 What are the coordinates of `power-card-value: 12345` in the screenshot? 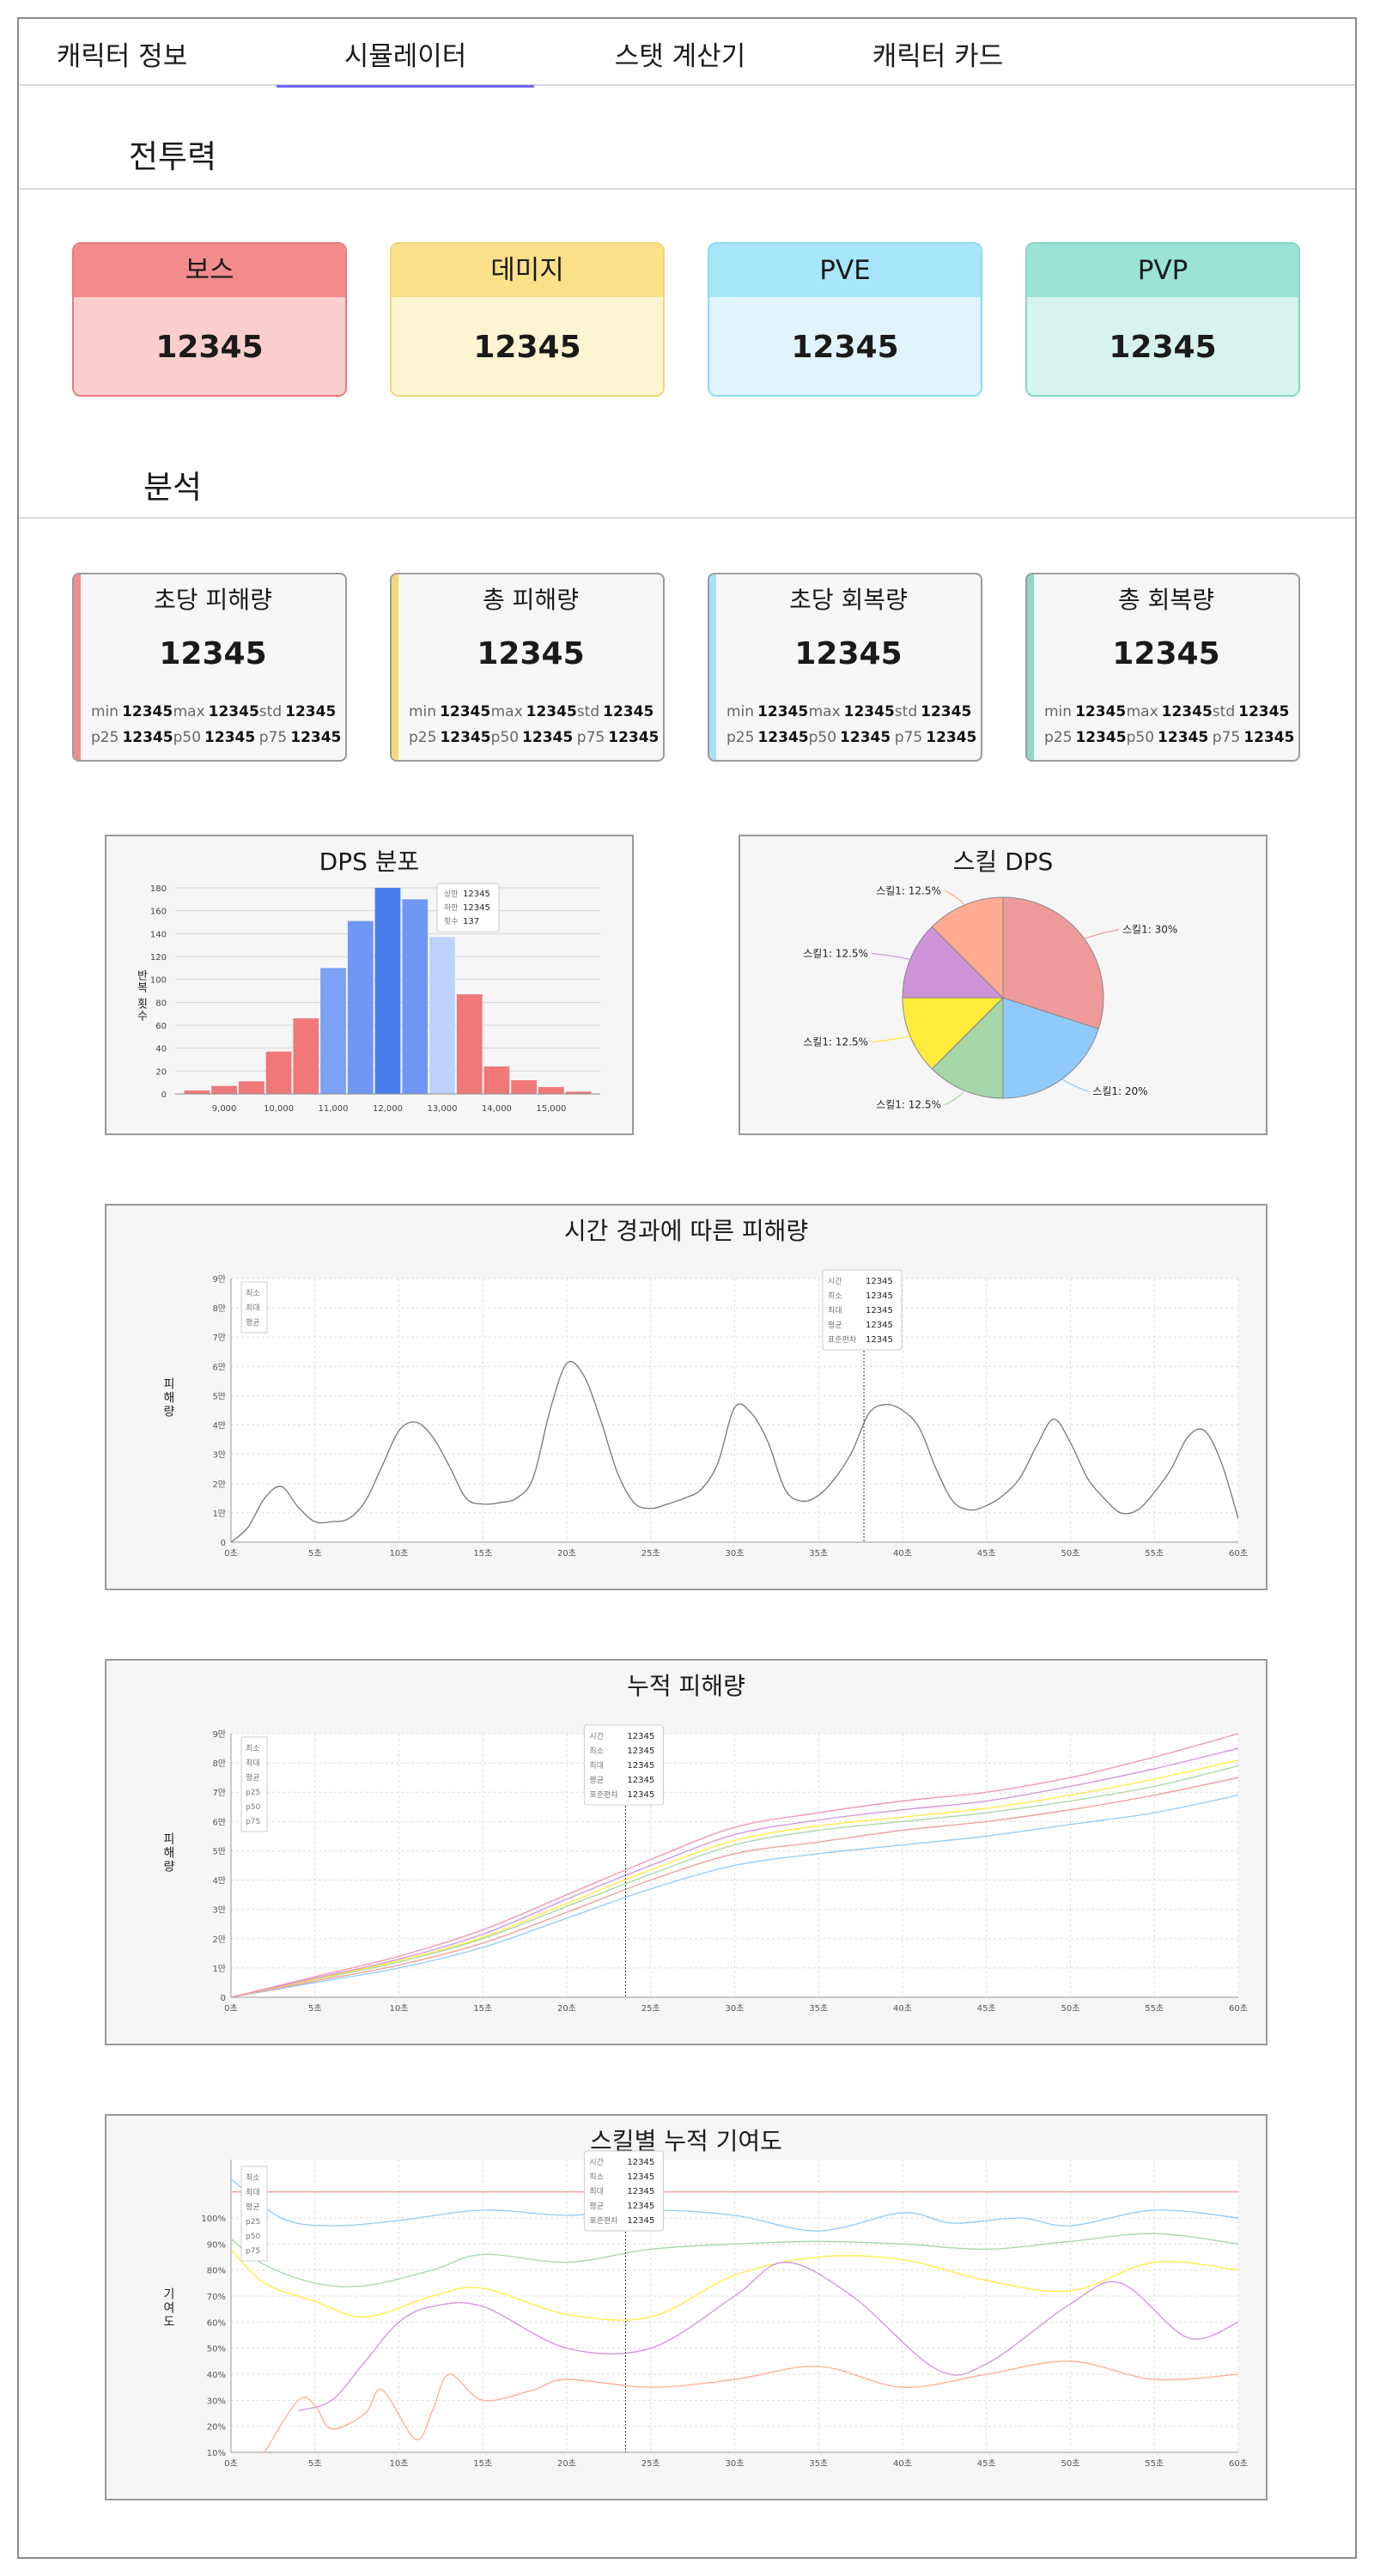 It's located at (1162, 346).